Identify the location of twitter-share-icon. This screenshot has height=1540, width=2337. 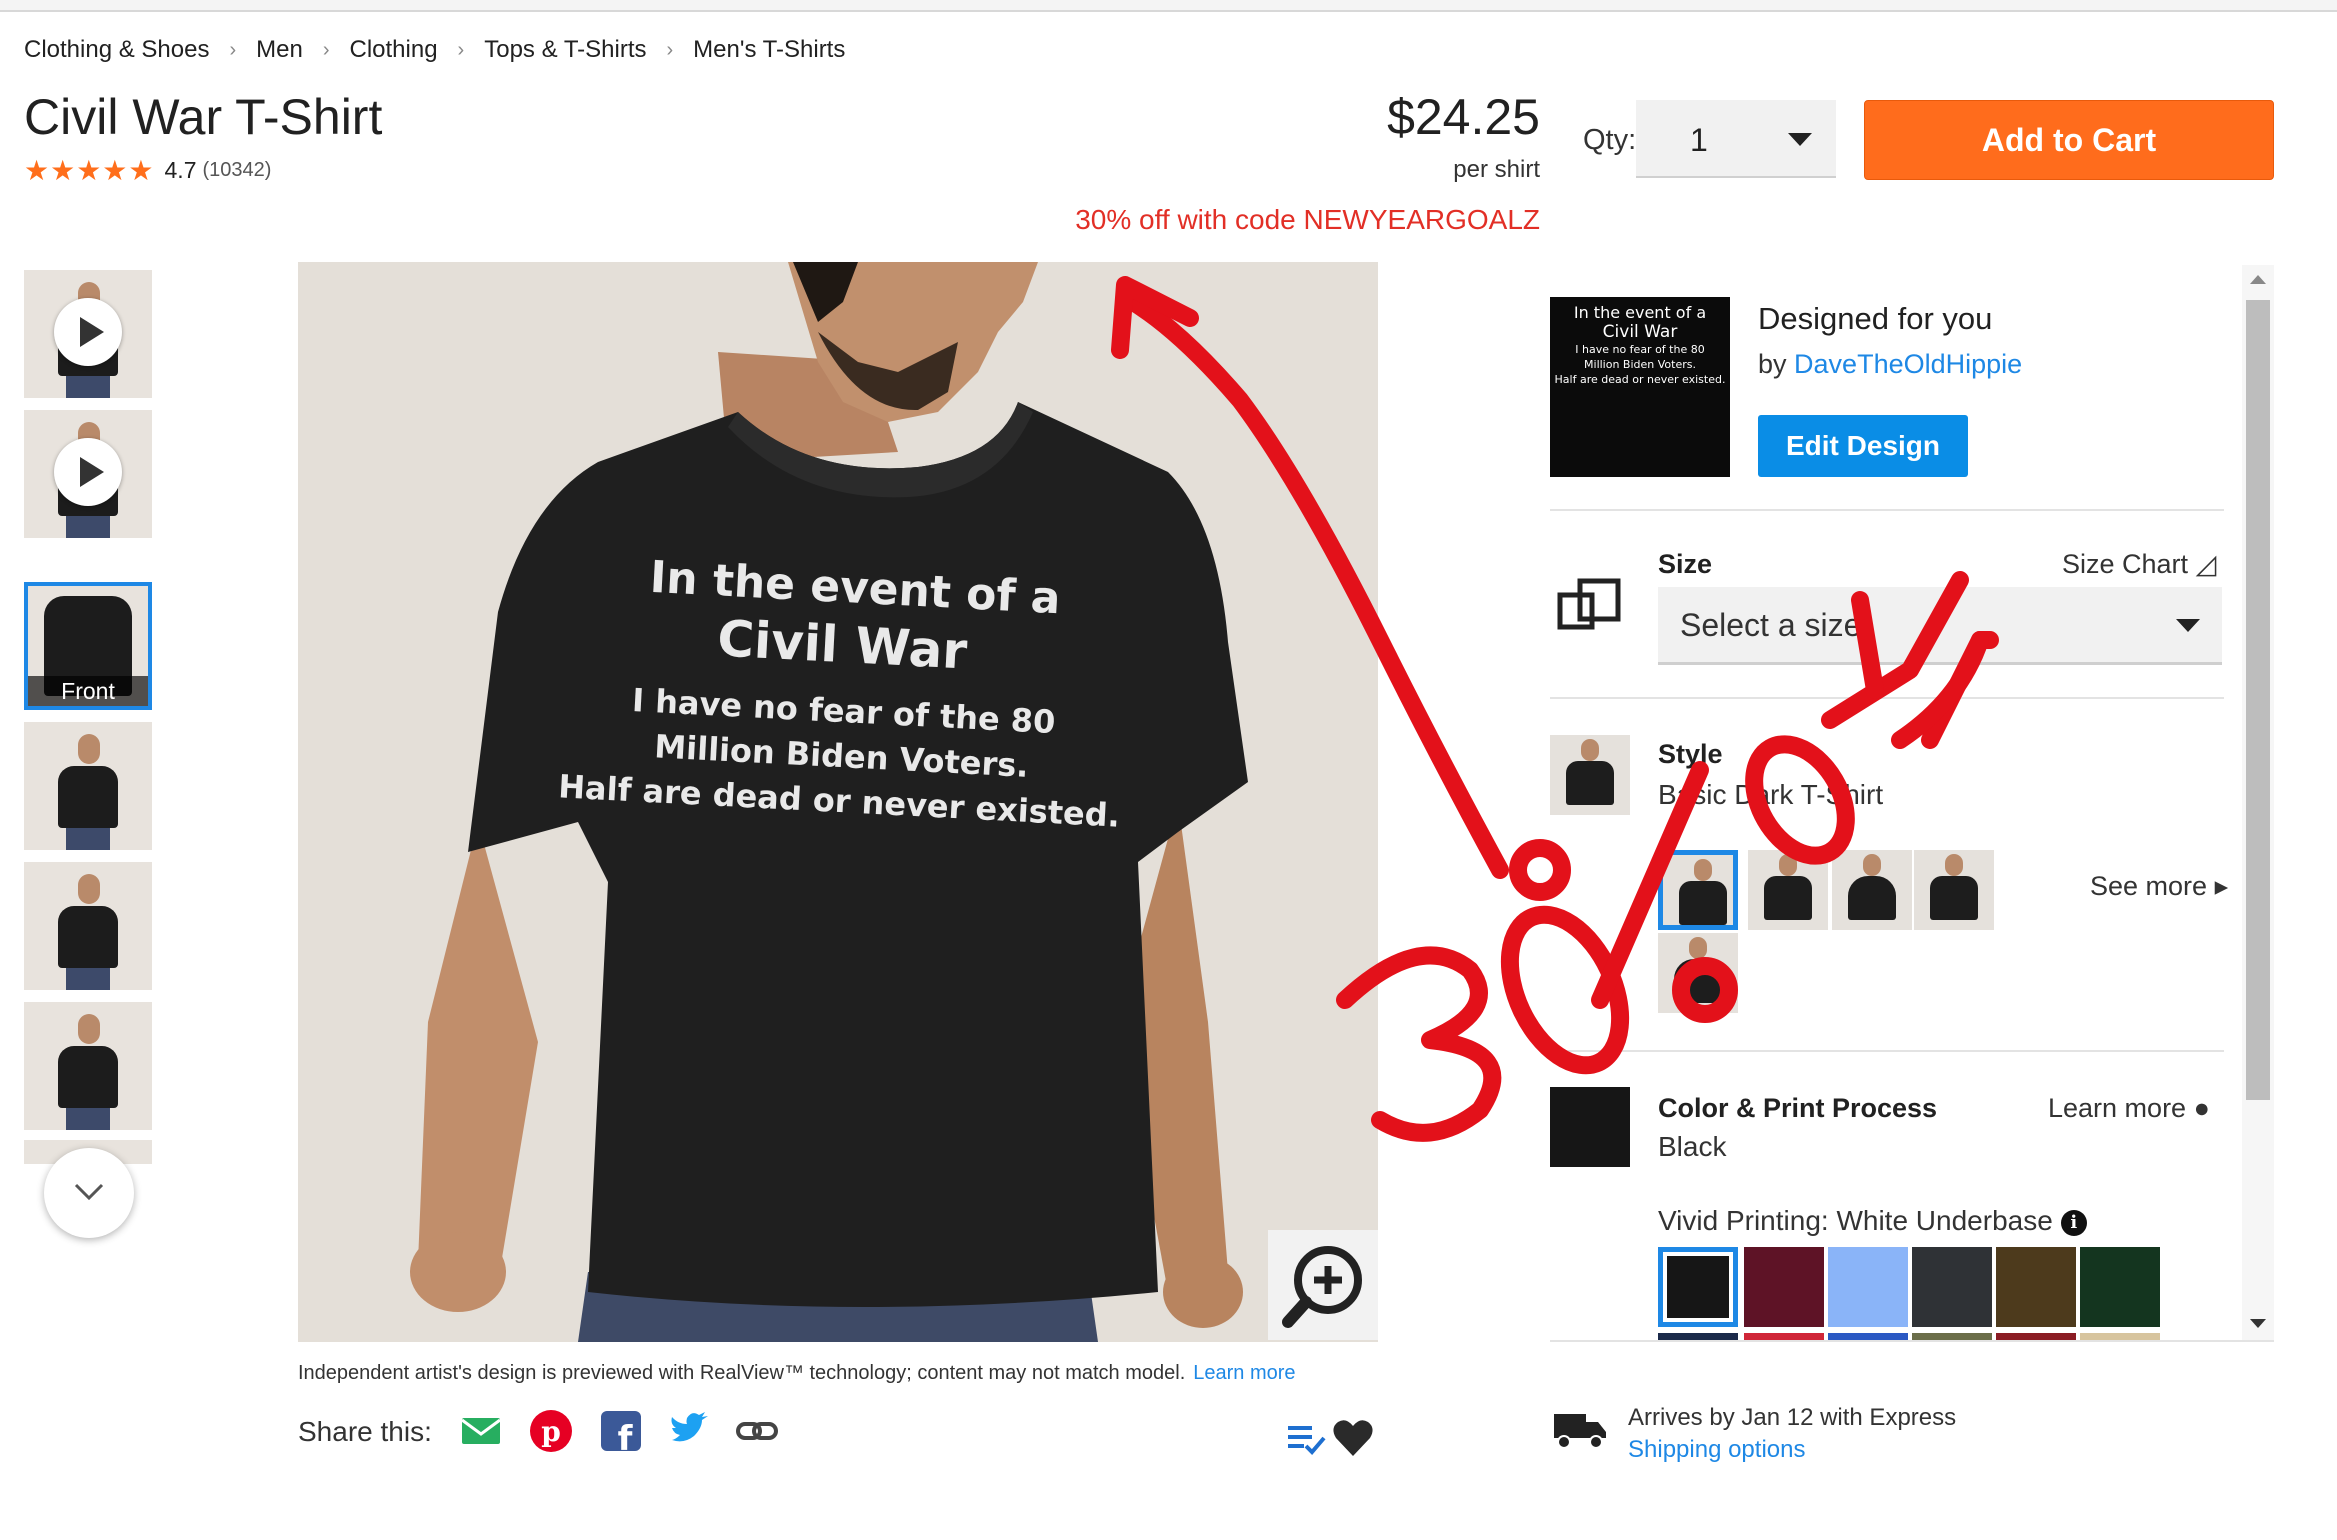
(689, 1431).